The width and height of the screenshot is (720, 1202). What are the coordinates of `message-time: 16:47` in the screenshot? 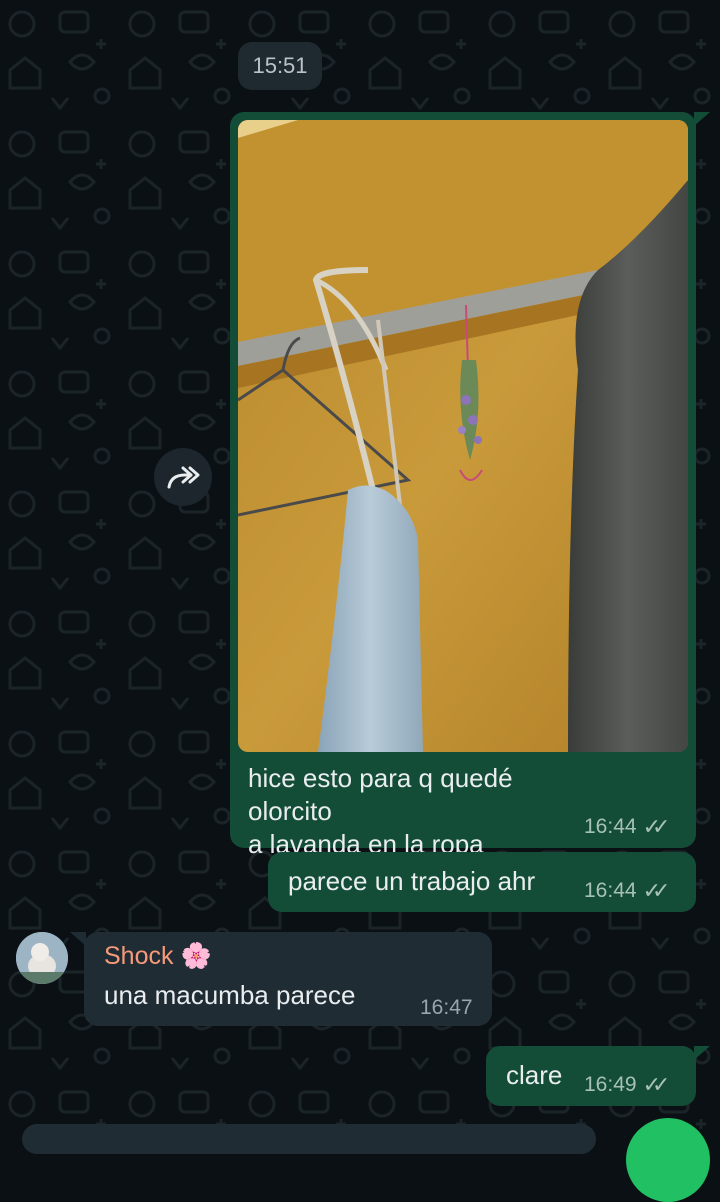 It's located at (446, 1007).